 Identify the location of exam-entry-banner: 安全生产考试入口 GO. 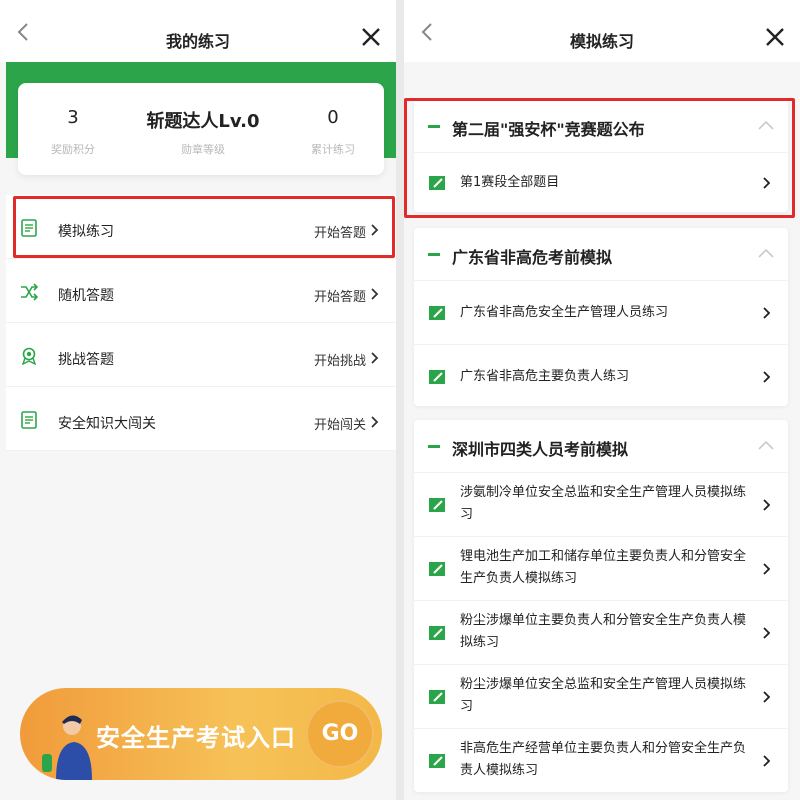
(201, 734).